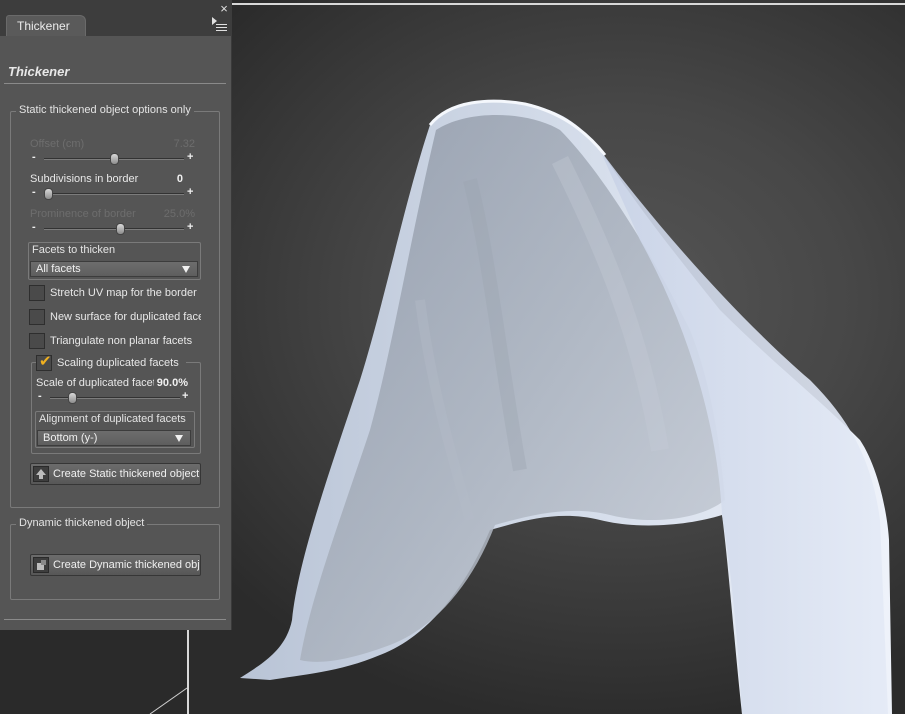 The height and width of the screenshot is (714, 905). What do you see at coordinates (118, 363) in the screenshot?
I see `scaling-label: Scaling duplicated facets` at bounding box center [118, 363].